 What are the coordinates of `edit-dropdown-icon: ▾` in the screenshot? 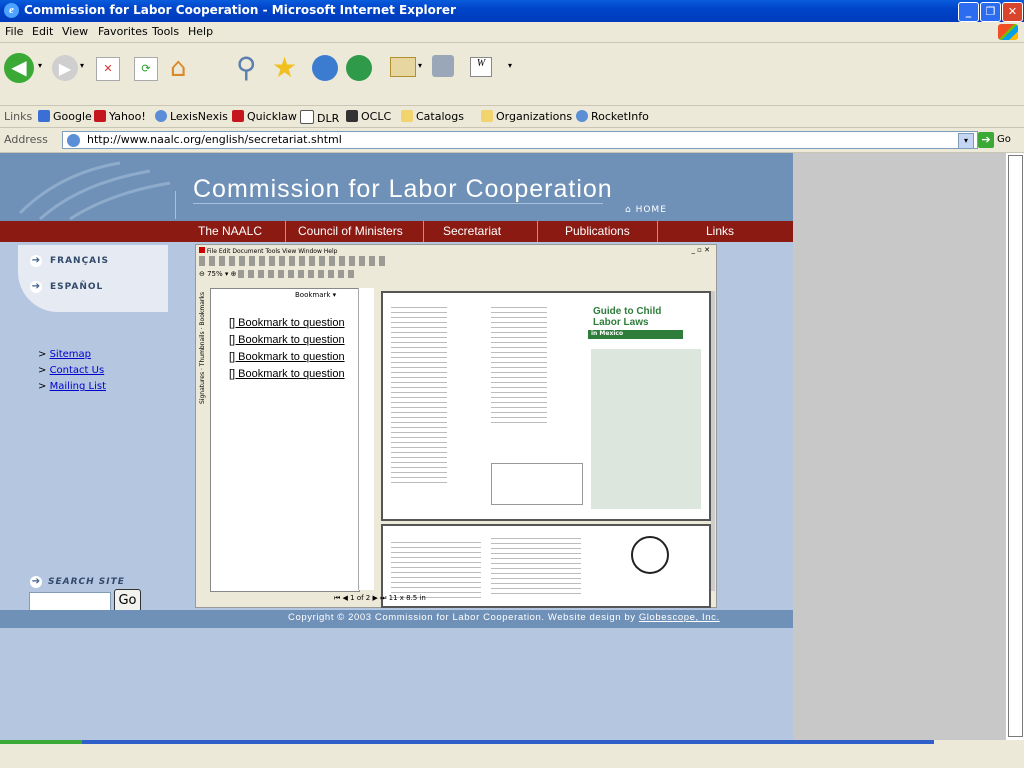 It's located at (510, 65).